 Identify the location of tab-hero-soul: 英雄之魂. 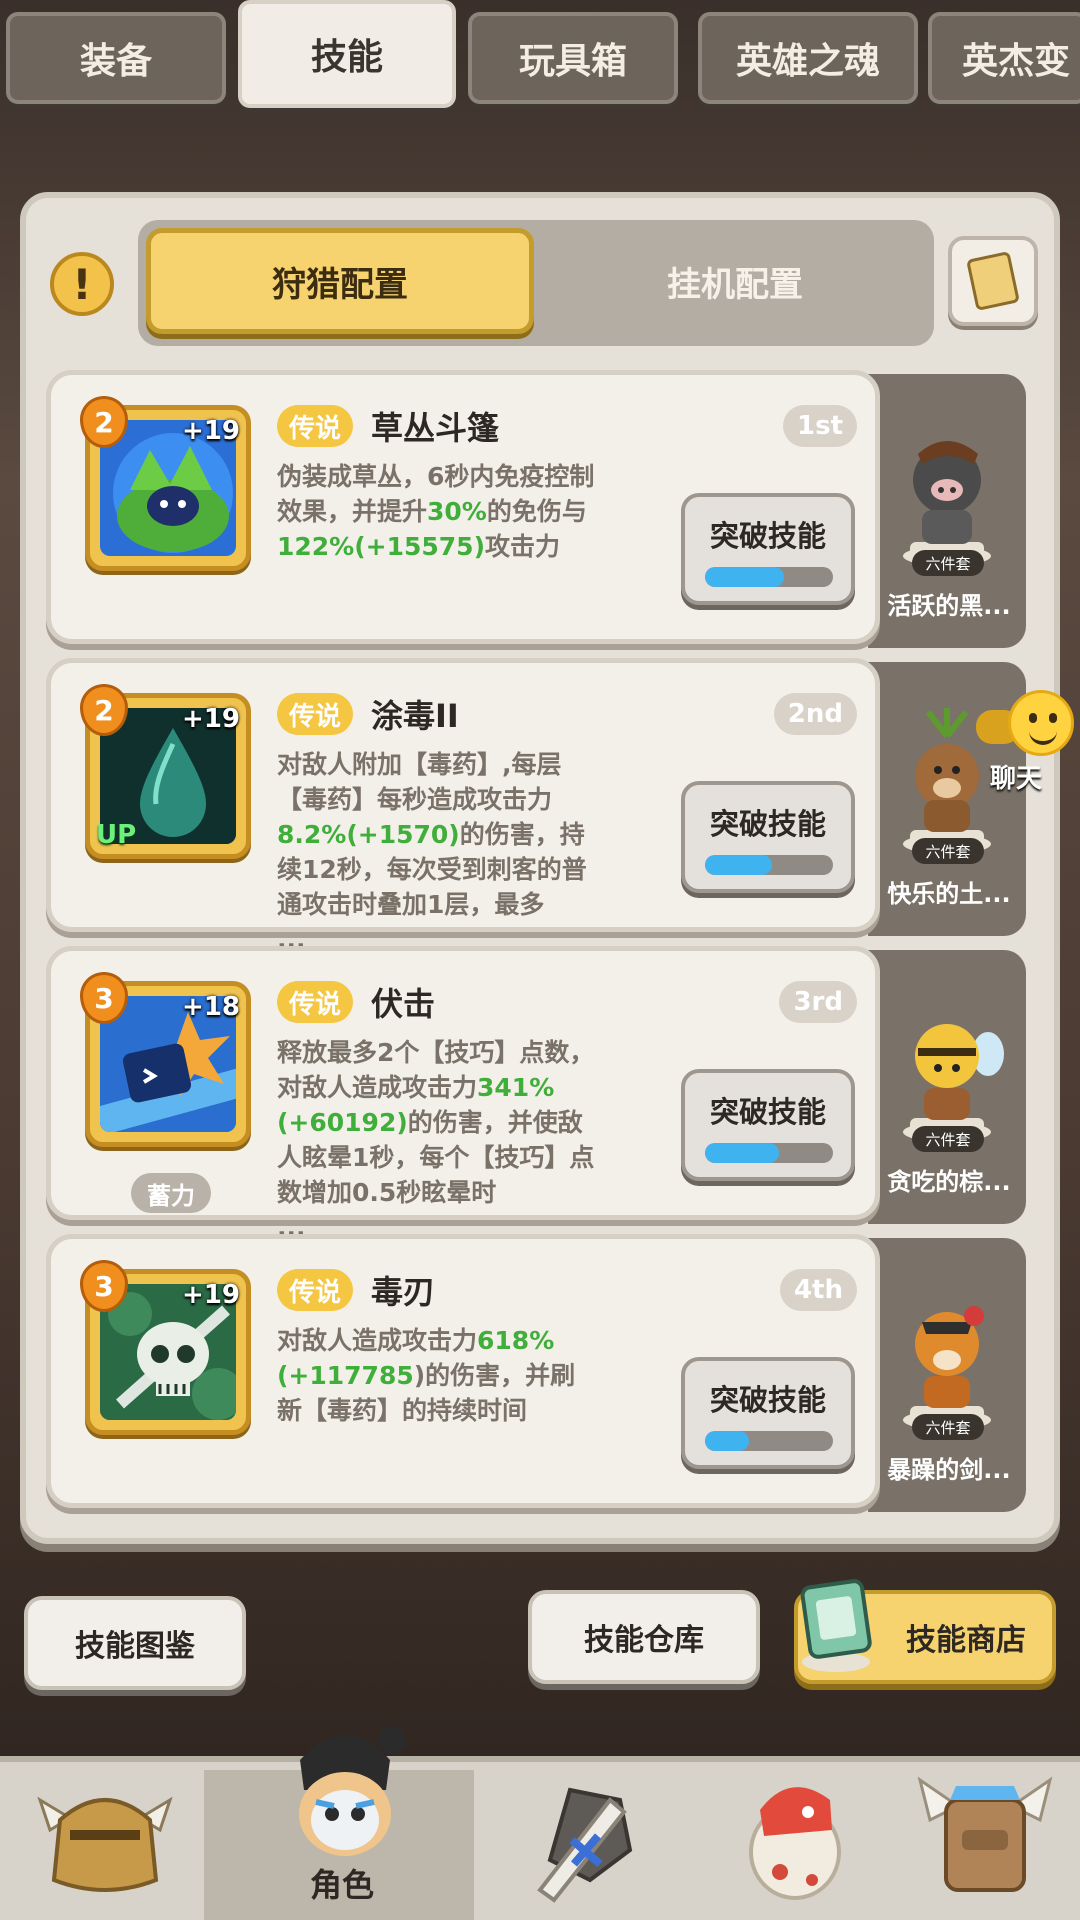
(808, 58).